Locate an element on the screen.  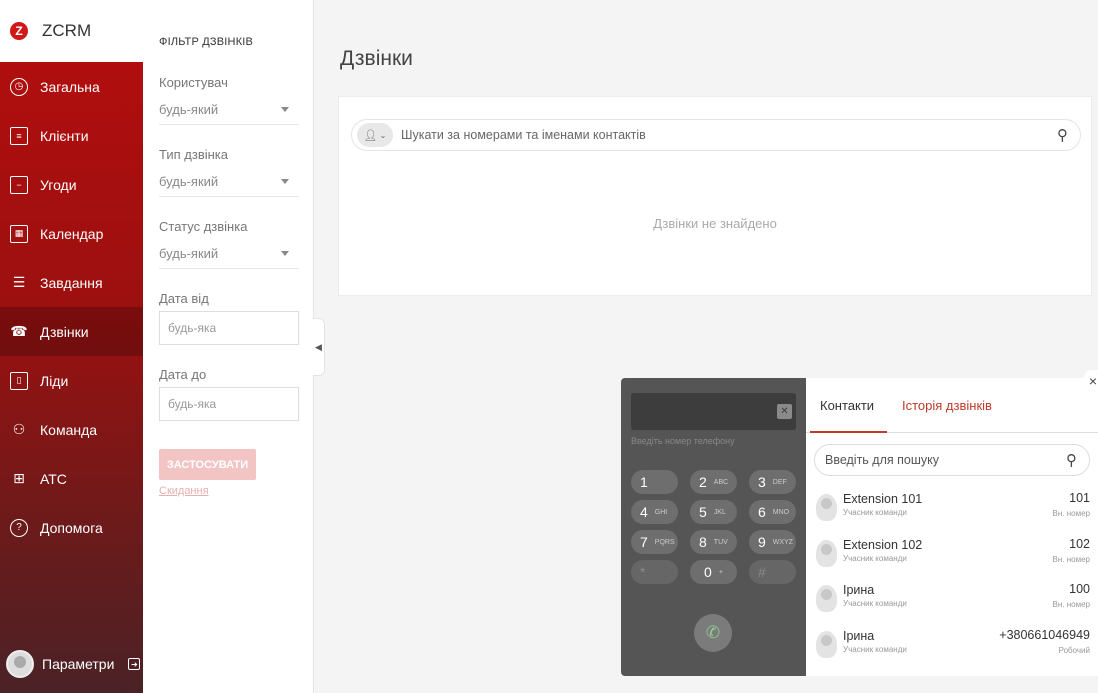
sidebar-item-pbx: ⊞ АТС is located at coordinates (71, 478).